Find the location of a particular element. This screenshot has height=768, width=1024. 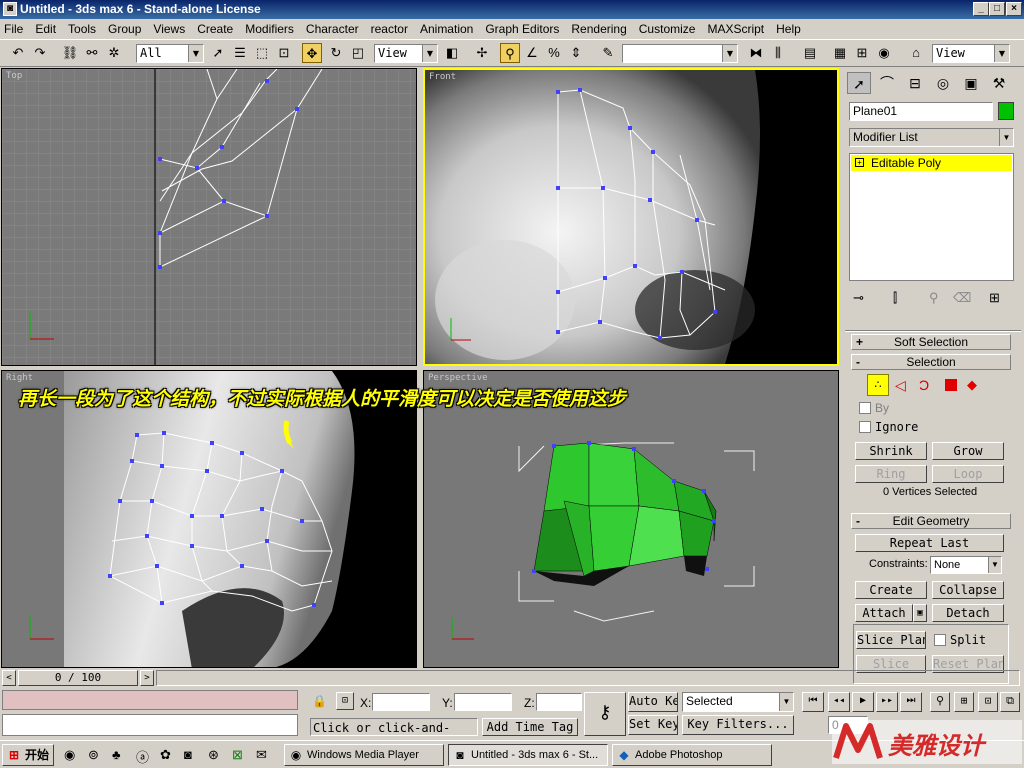

ignore-backfacing-checkbox is located at coordinates (865, 427).